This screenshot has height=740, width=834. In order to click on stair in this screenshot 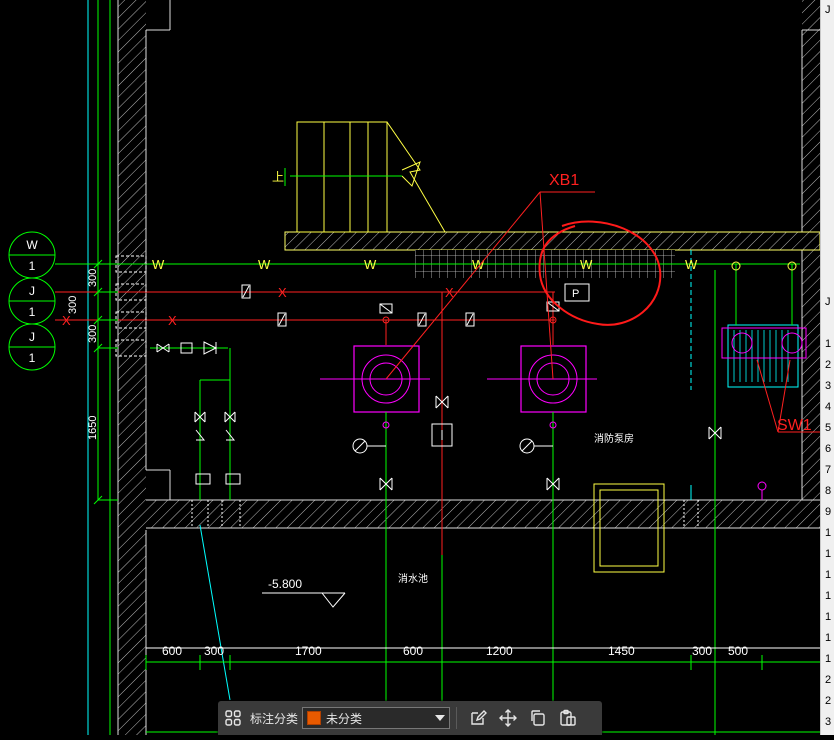, I will do `click(365, 177)`.